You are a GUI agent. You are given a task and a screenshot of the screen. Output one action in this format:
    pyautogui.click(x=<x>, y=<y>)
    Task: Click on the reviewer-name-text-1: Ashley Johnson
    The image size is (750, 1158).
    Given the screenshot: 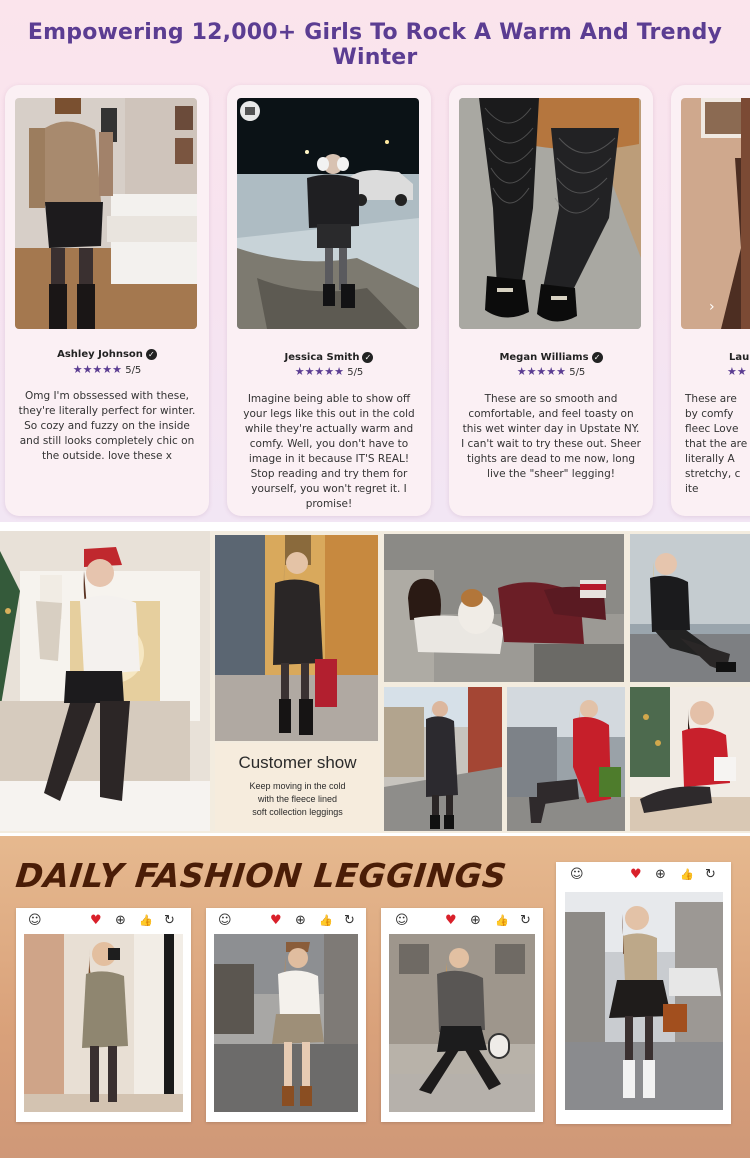 What is the action you would take?
    pyautogui.click(x=100, y=354)
    